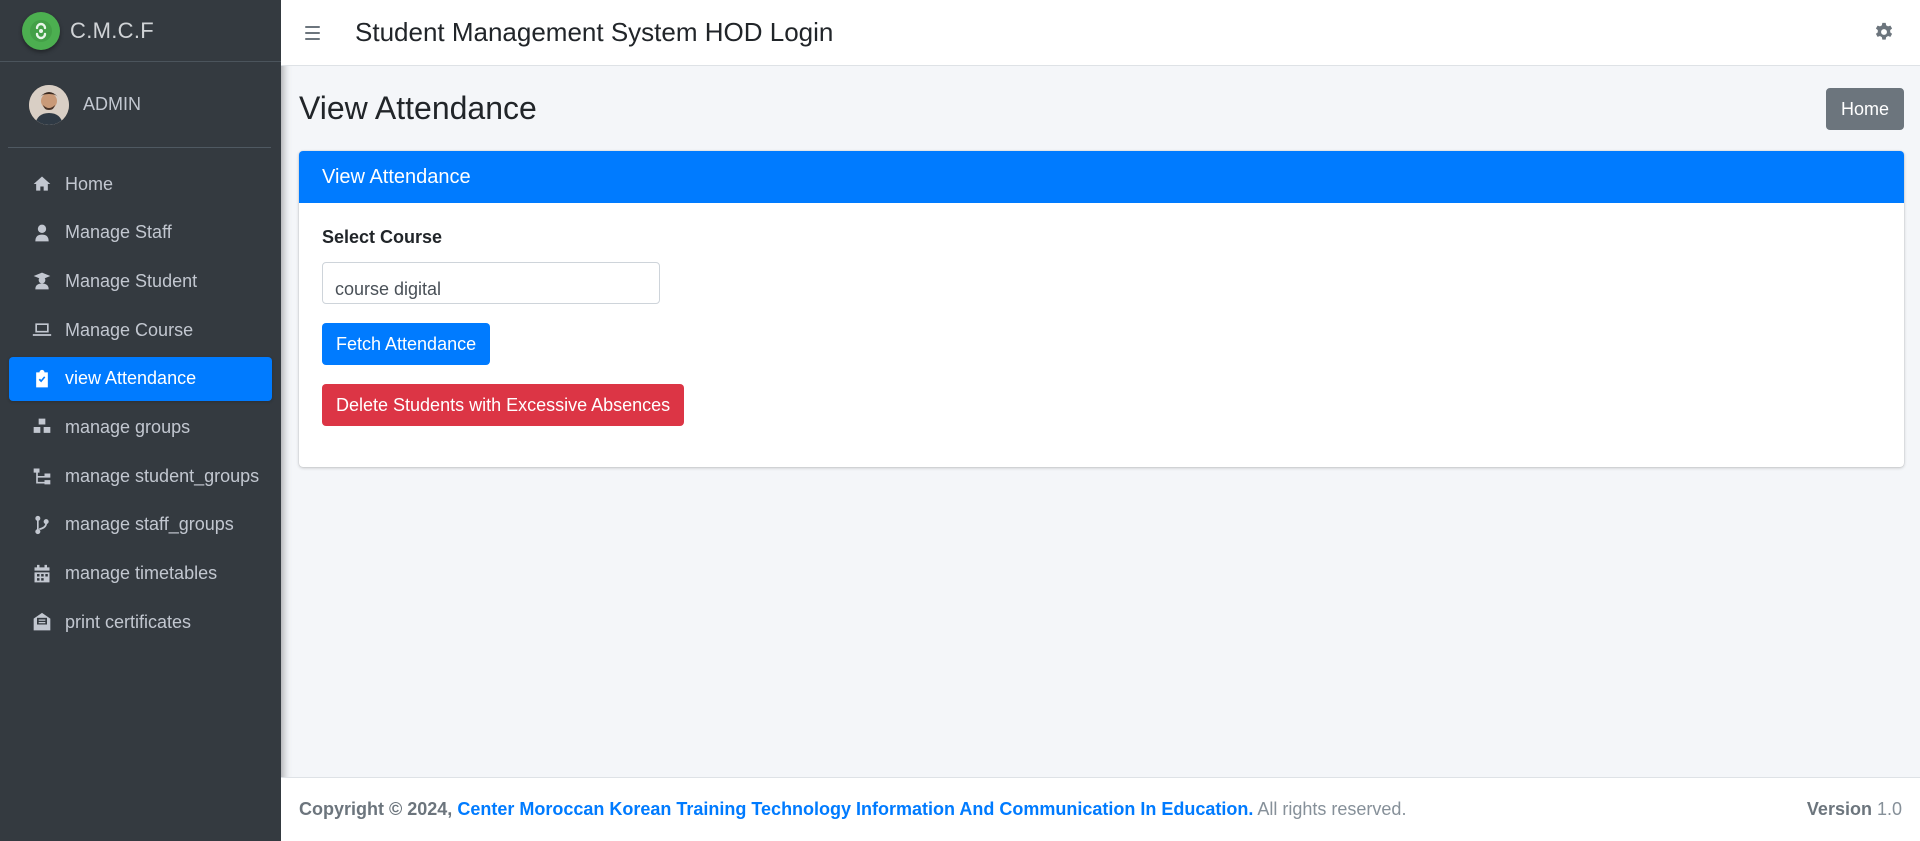 The image size is (1920, 841). I want to click on sidebar-item-label: manage timetables, so click(141, 573).